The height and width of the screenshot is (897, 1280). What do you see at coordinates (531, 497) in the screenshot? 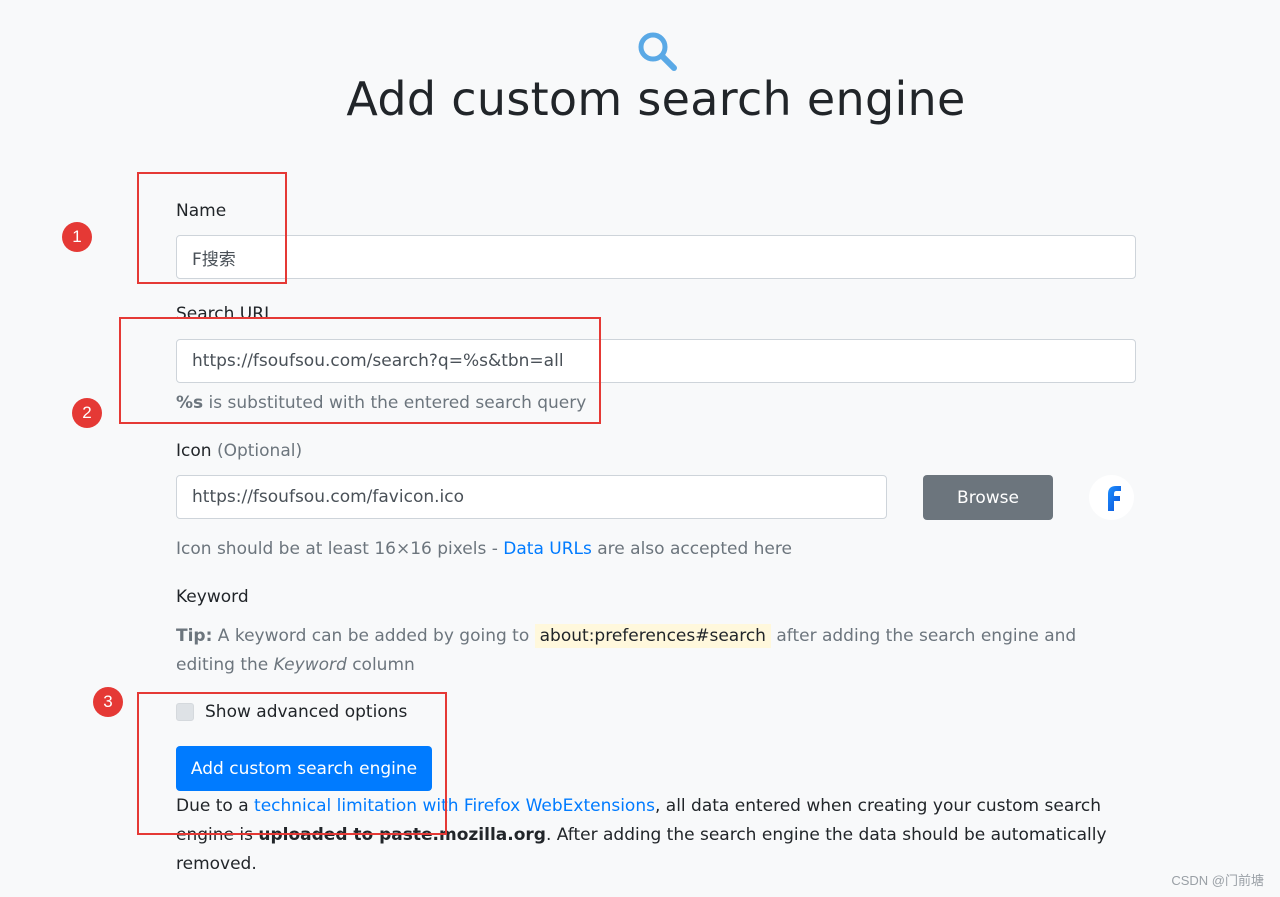
I see `icon-url-input` at bounding box center [531, 497].